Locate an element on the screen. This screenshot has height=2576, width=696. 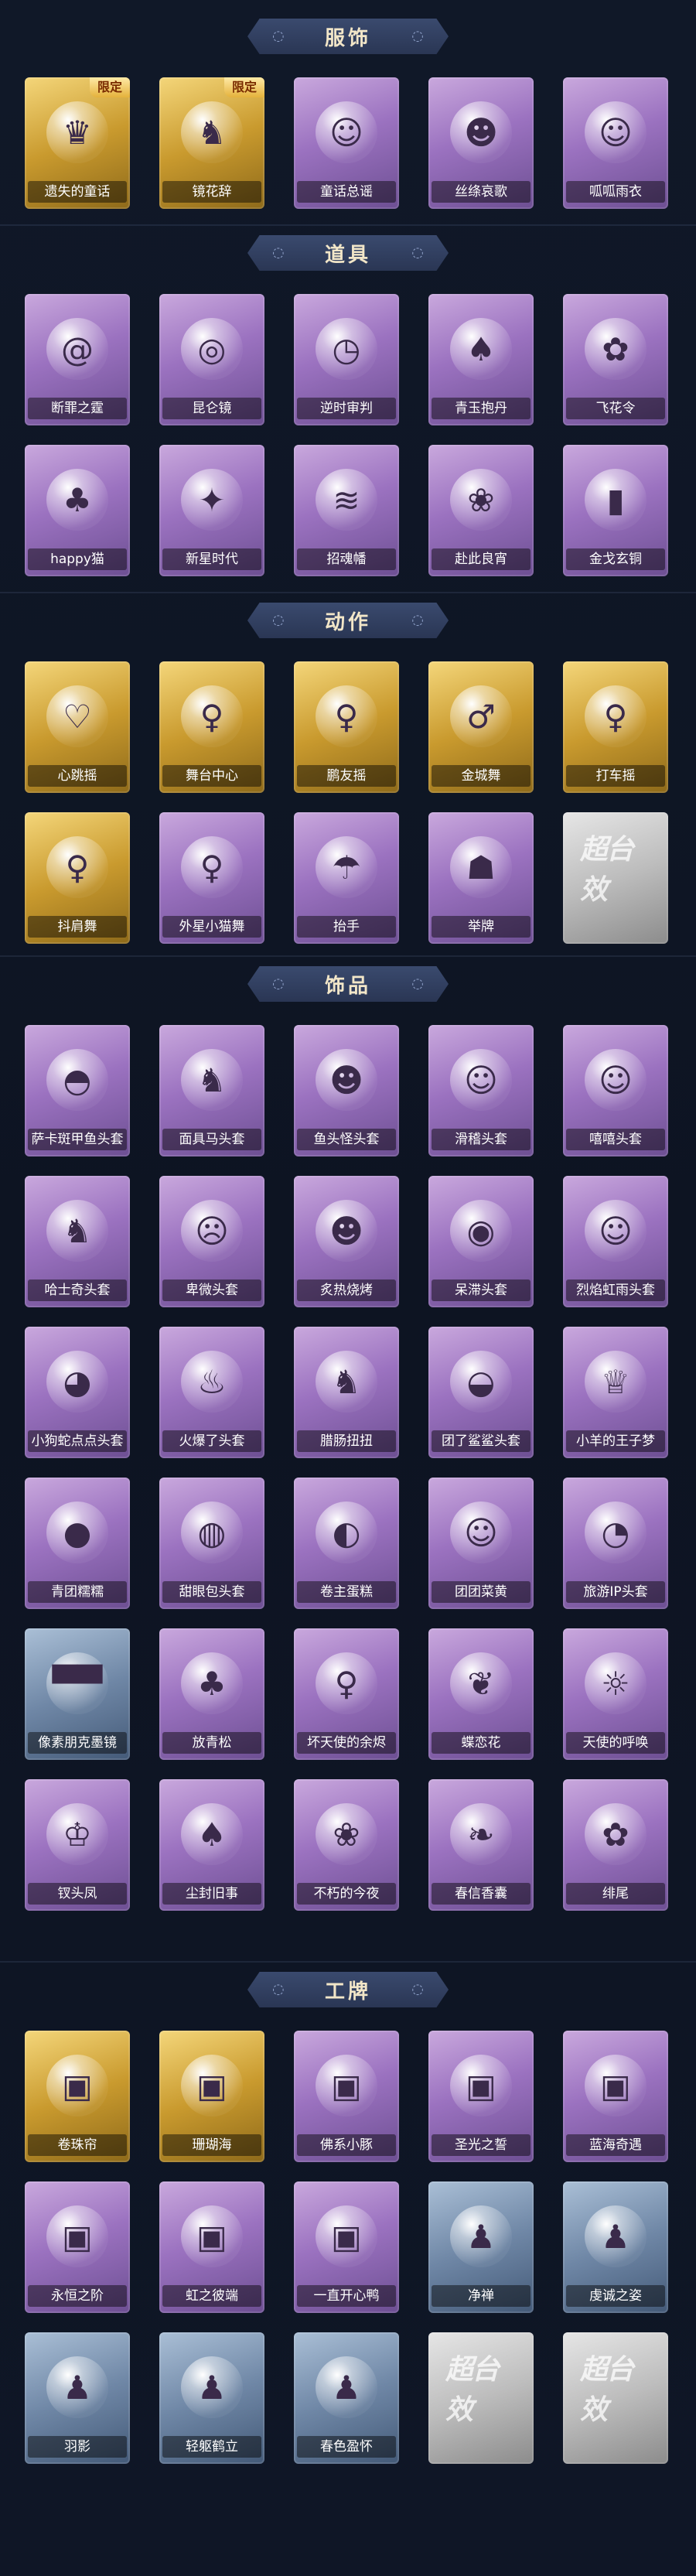
item-card: ❦ 蝶恋花 is located at coordinates (481, 1694).